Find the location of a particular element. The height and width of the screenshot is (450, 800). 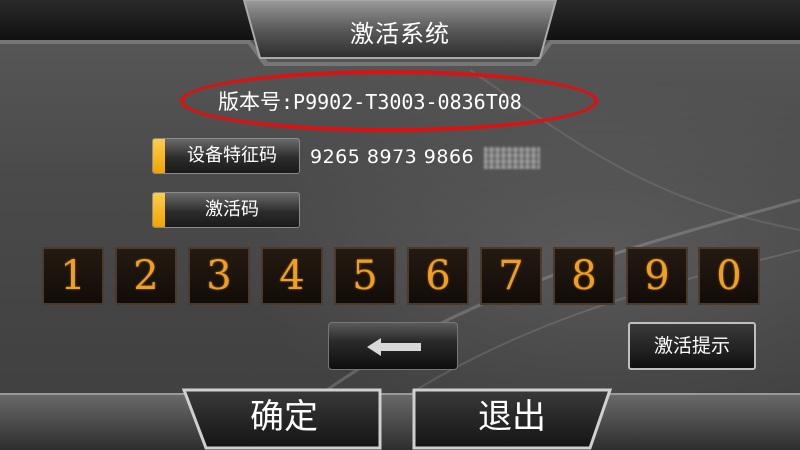

activation-hint-button: 激活提示 is located at coordinates (692, 346).